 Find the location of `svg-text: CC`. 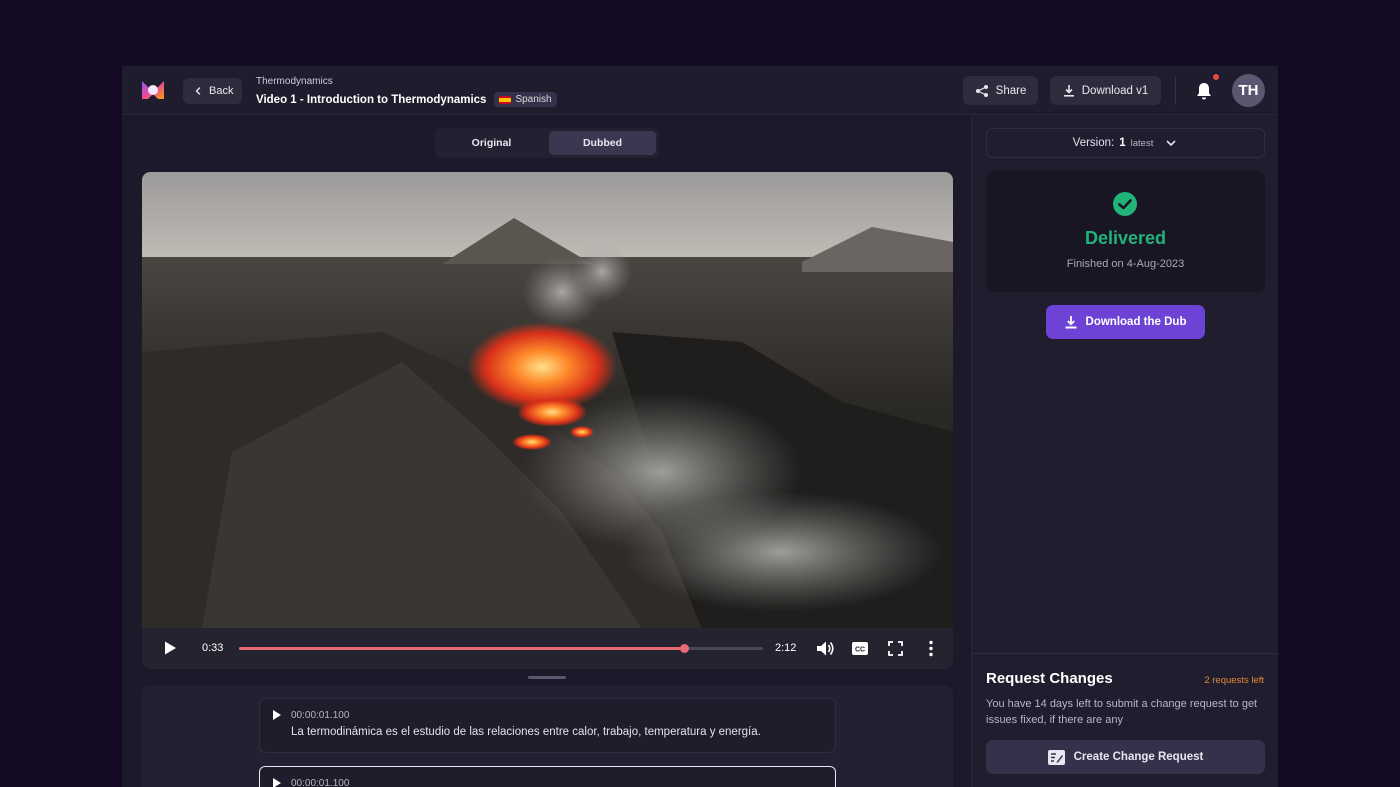

svg-text: CC is located at coordinates (860, 650).